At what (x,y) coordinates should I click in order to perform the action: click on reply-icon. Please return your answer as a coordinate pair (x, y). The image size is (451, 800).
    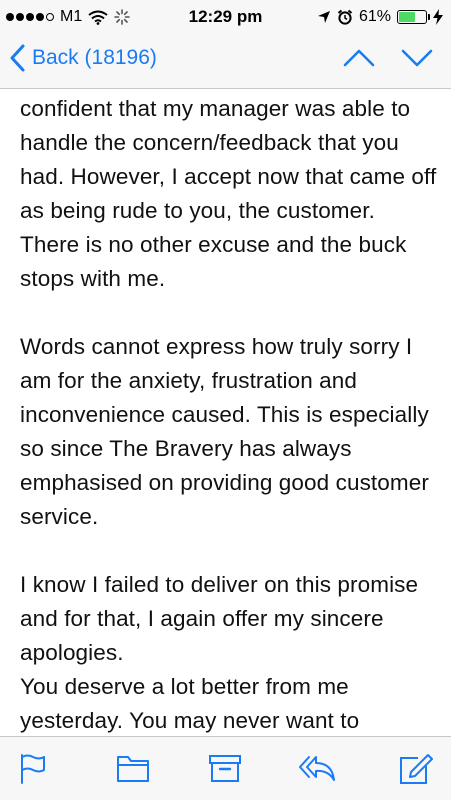
    Looking at the image, I should click on (317, 768).